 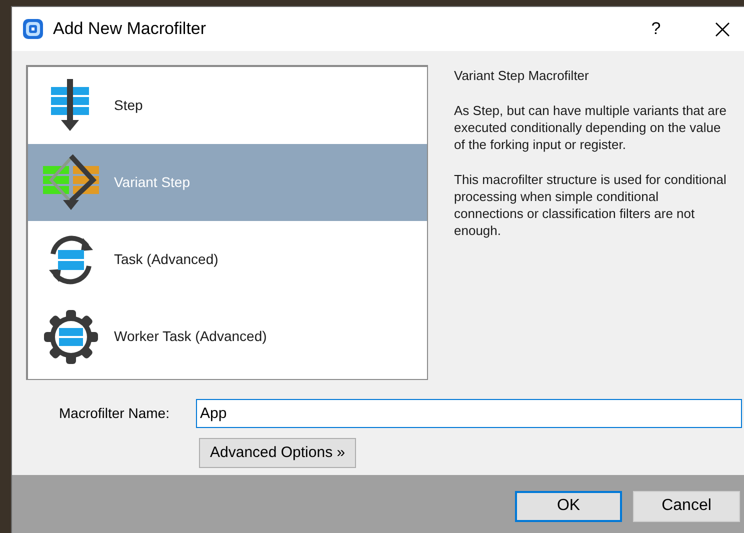 I want to click on close-icon, so click(x=722, y=29).